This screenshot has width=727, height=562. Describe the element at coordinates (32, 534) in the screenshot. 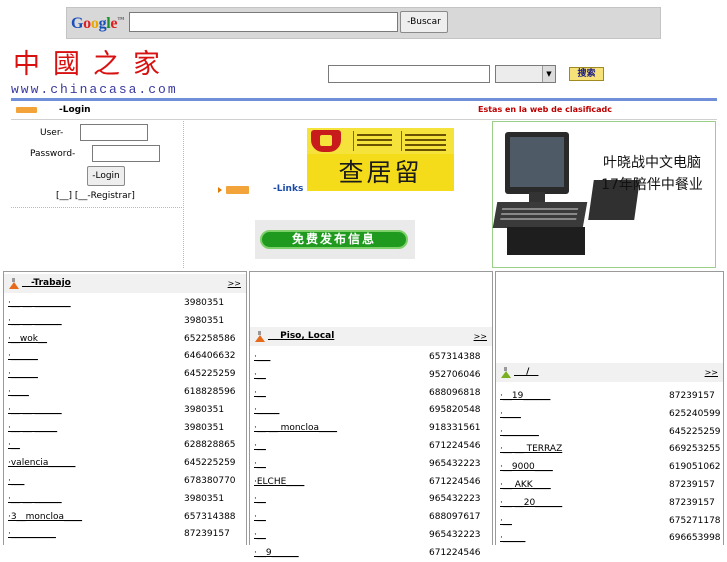

I see `listing-title: ·__________` at that location.